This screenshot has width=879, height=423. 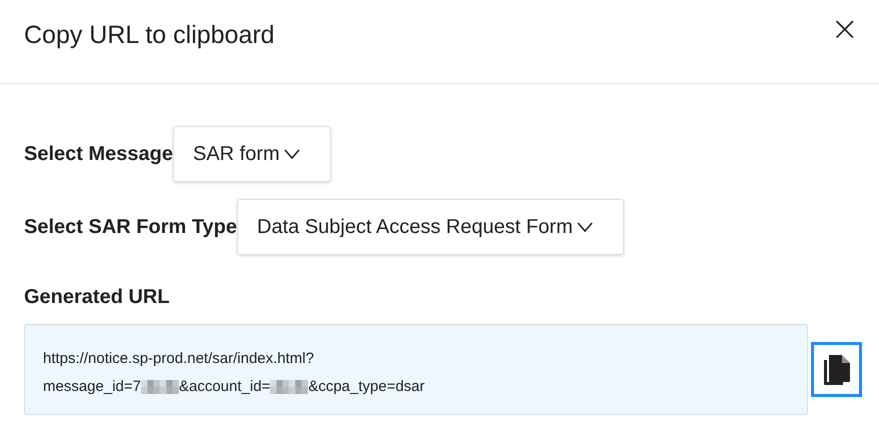 What do you see at coordinates (844, 29) in the screenshot?
I see `close-button: ×` at bounding box center [844, 29].